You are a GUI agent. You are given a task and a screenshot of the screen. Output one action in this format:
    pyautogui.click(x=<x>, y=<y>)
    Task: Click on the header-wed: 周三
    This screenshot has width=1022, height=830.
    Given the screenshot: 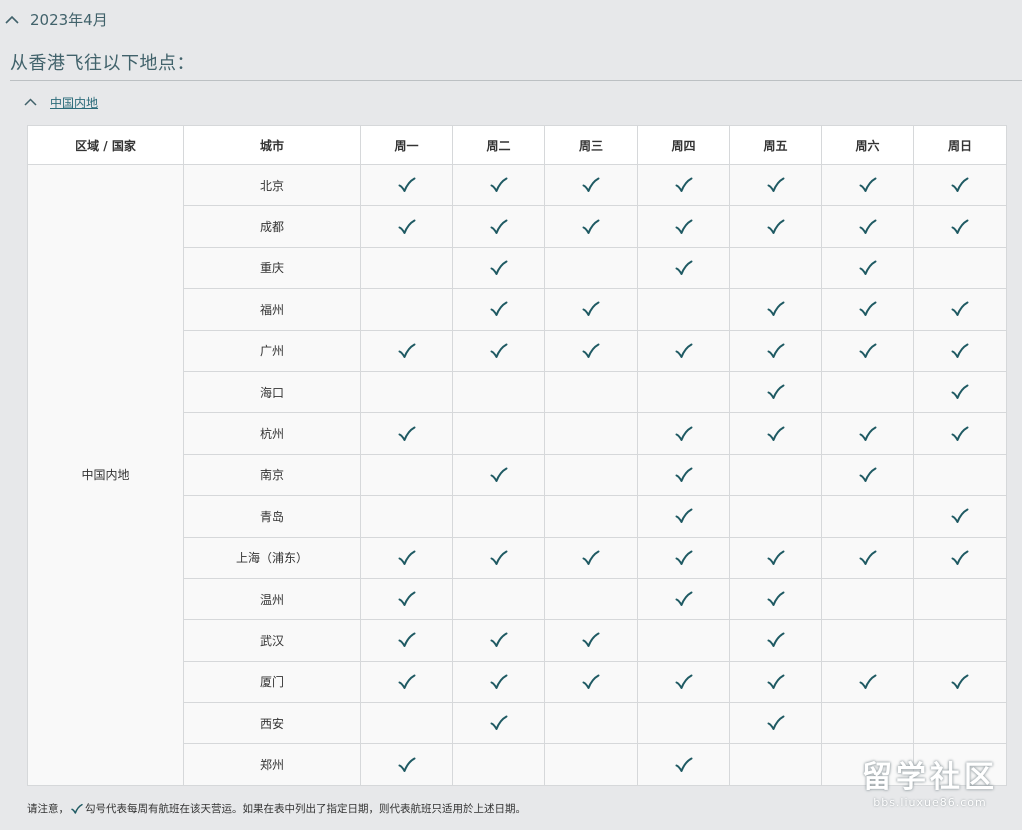 What is the action you would take?
    pyautogui.click(x=591, y=145)
    